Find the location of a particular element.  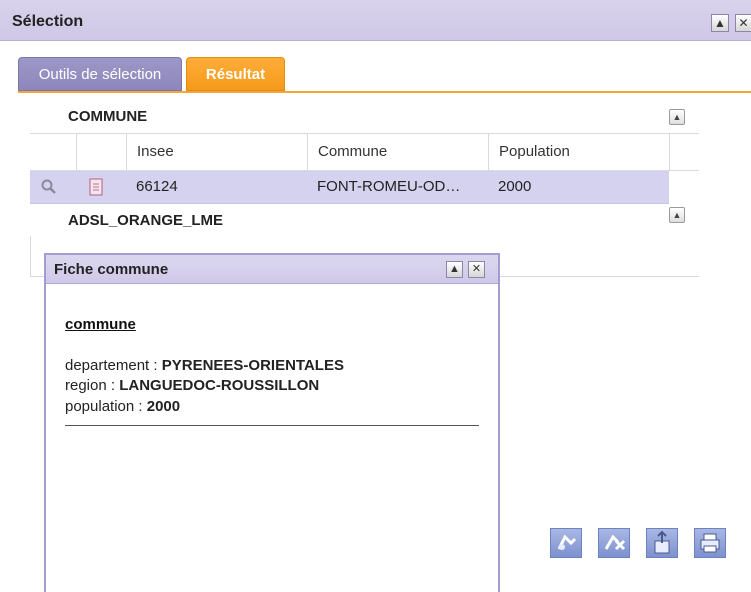

collapse-section-commune-button: ▲ is located at coordinates (677, 117).